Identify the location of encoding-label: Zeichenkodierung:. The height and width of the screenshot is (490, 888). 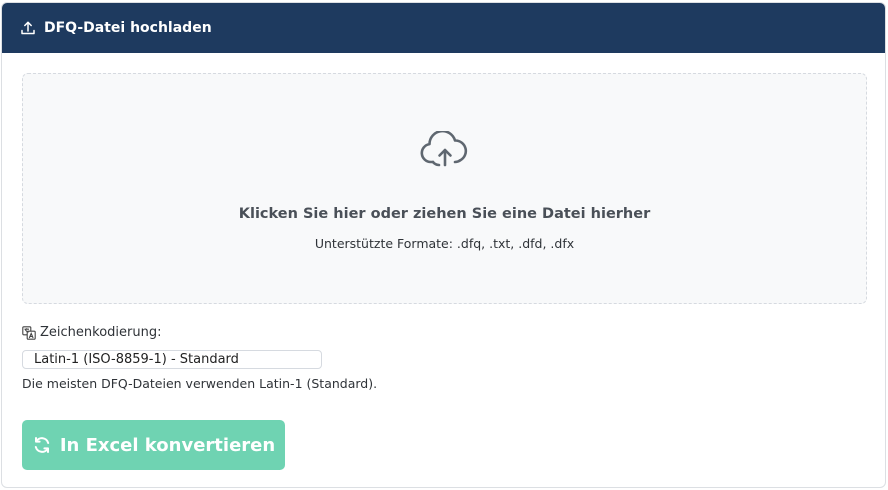
(91, 332).